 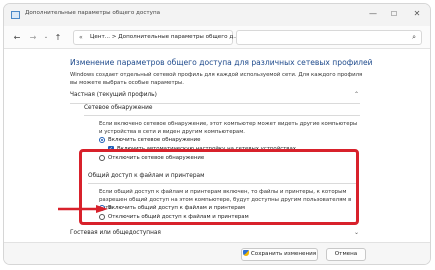 I want to click on radio-enable-discovery: Включить сетевое обнаружение, so click(x=149, y=140).